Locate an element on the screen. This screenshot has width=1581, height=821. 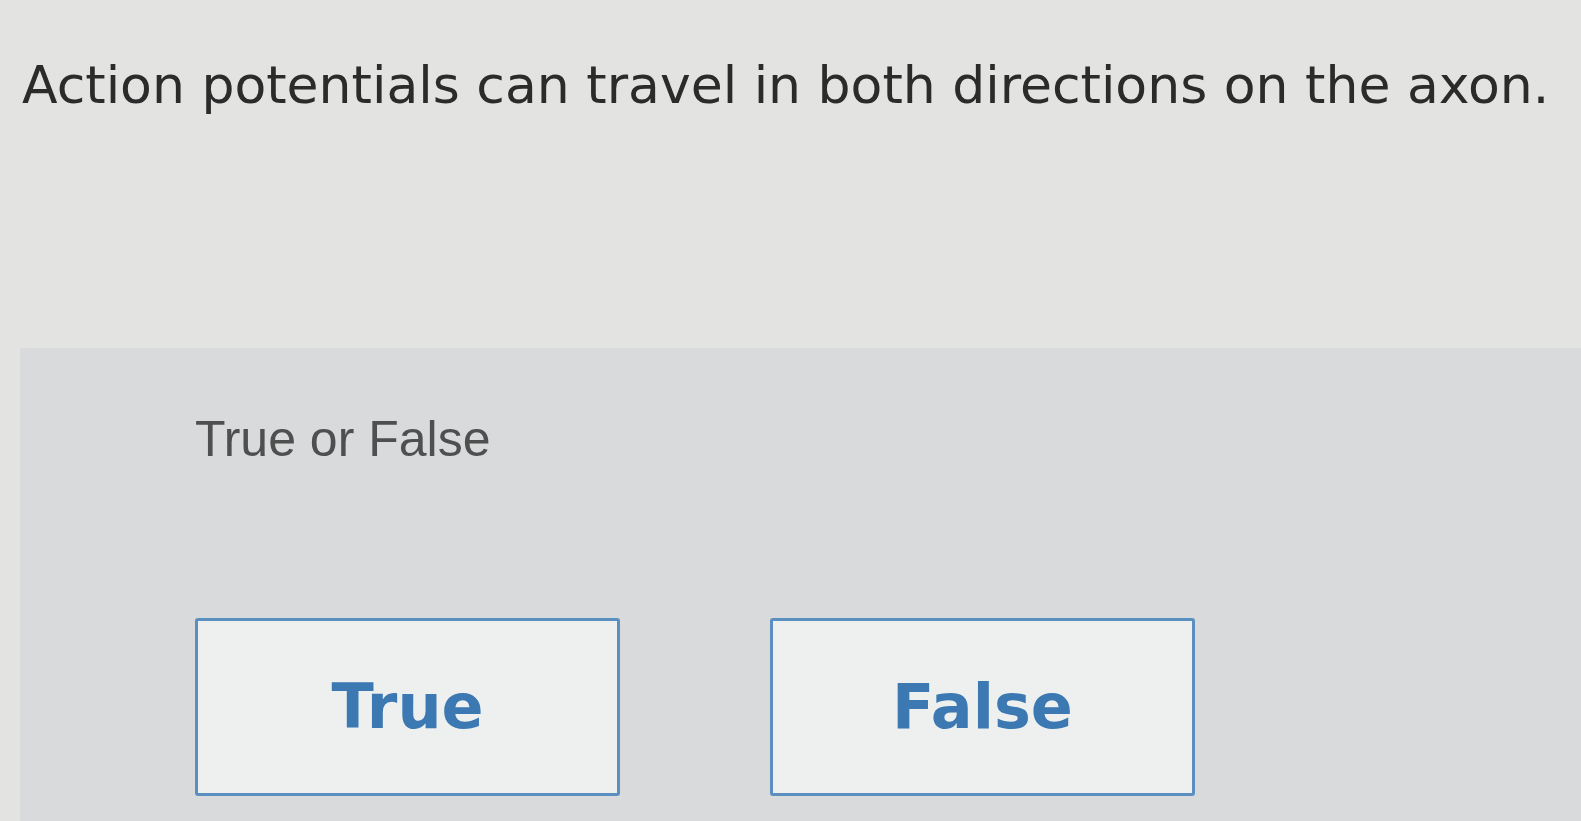
prompt-text: True or False is located at coordinates (343, 438).